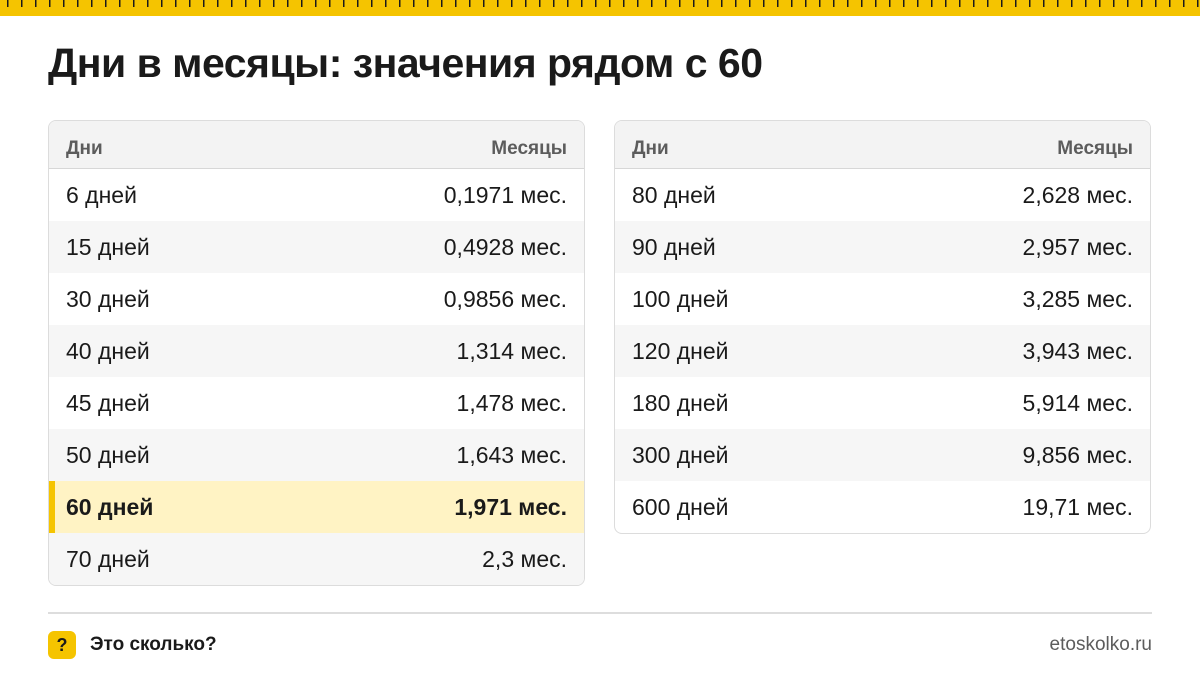 The image size is (1200, 677). What do you see at coordinates (316, 403) in the screenshot?
I see `table-row: 45 дней 1,478 мес.` at bounding box center [316, 403].